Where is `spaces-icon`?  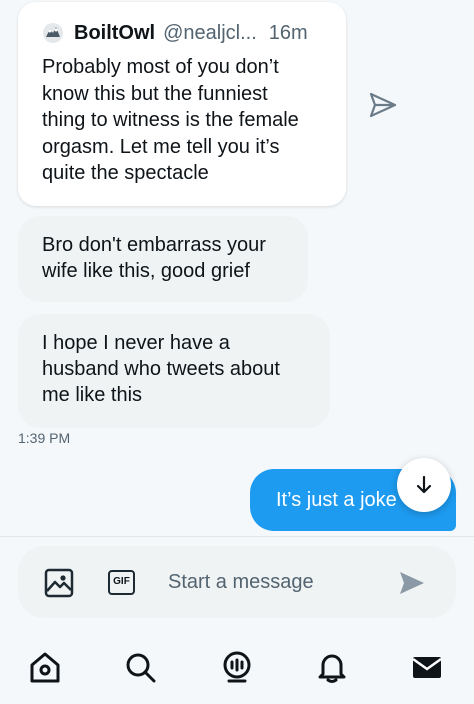 spaces-icon is located at coordinates (237, 667).